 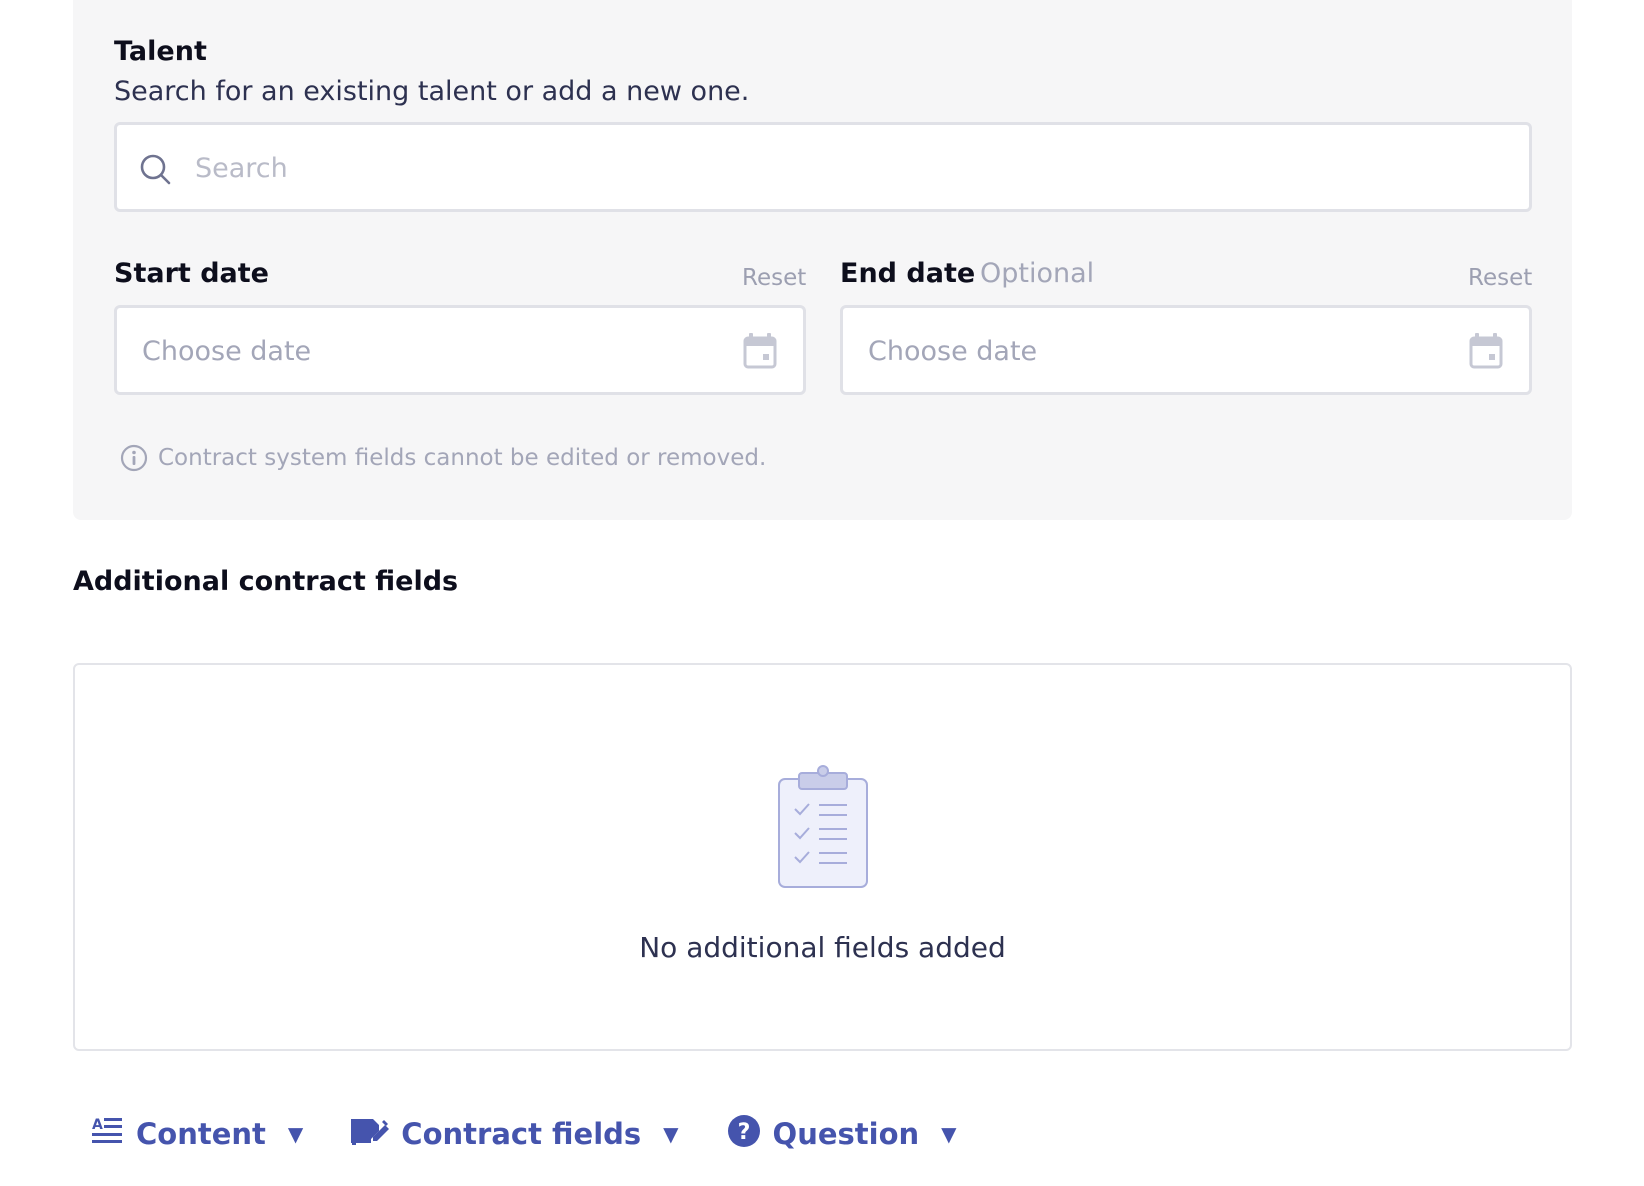 What do you see at coordinates (1148, 351) in the screenshot?
I see `end-date-input` at bounding box center [1148, 351].